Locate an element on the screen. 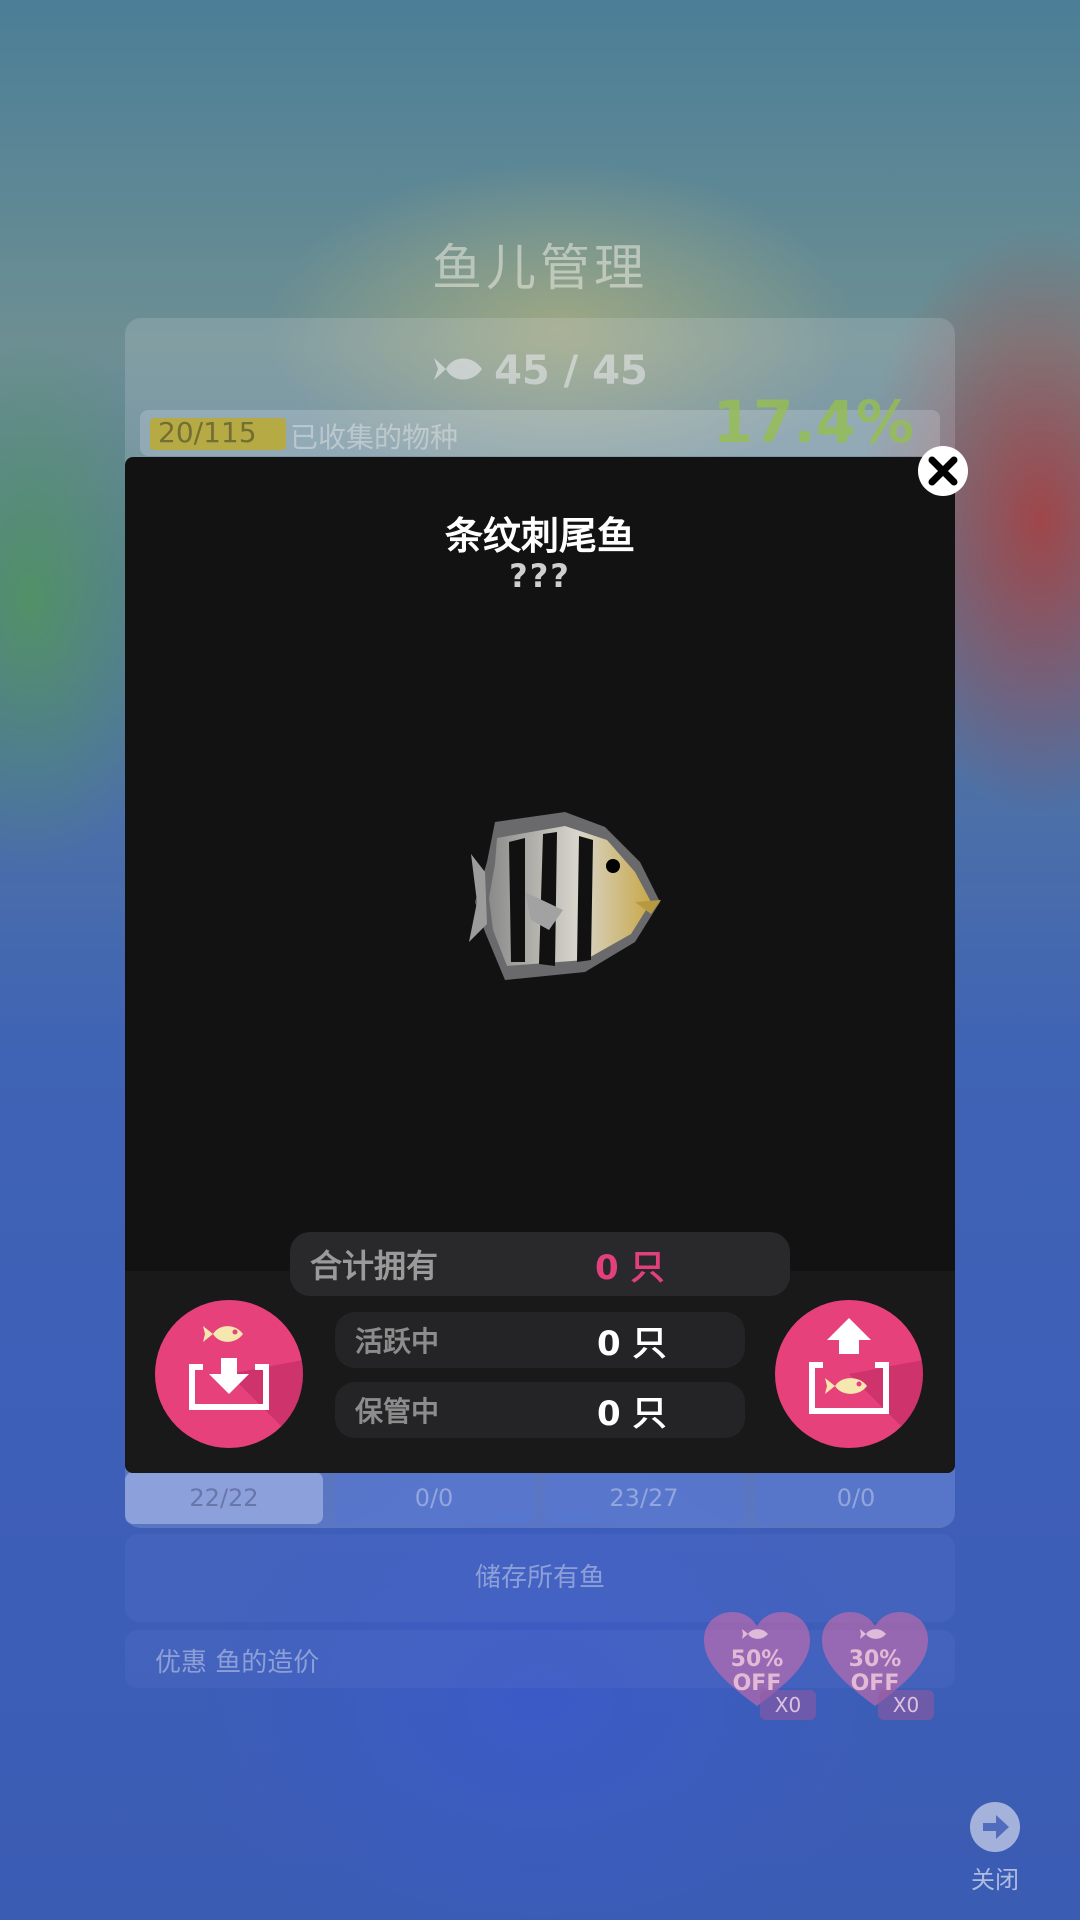 The height and width of the screenshot is (1920, 1080). active-value: 0 只 is located at coordinates (632, 1343).